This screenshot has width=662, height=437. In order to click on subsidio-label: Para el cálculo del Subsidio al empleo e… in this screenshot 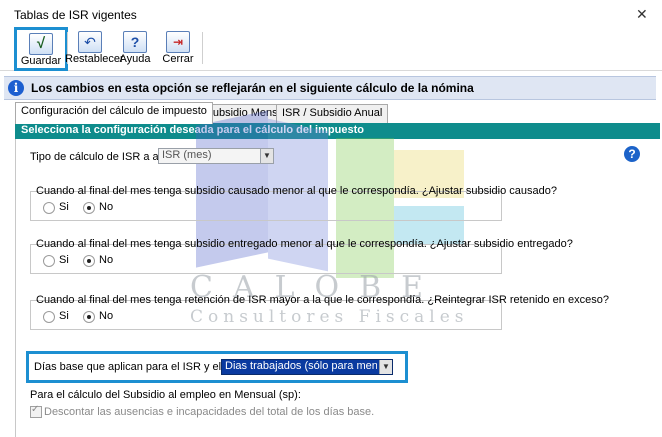, I will do `click(165, 395)`.